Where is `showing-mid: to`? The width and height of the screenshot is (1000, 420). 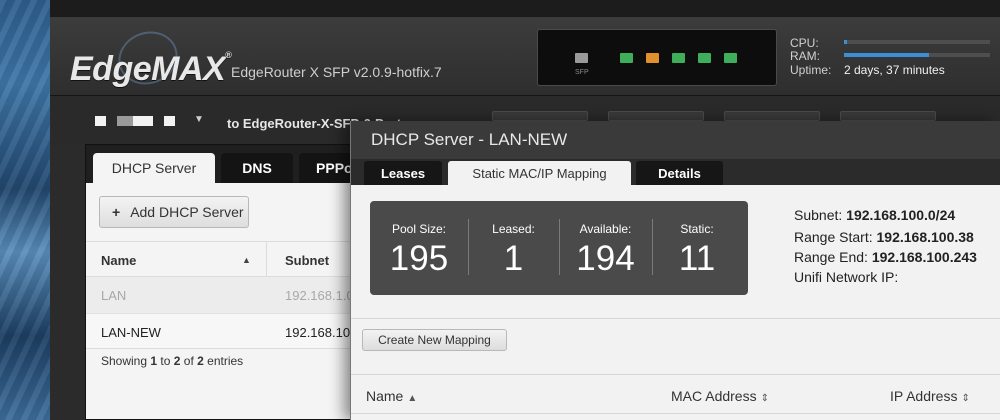
showing-mid: to is located at coordinates (165, 361).